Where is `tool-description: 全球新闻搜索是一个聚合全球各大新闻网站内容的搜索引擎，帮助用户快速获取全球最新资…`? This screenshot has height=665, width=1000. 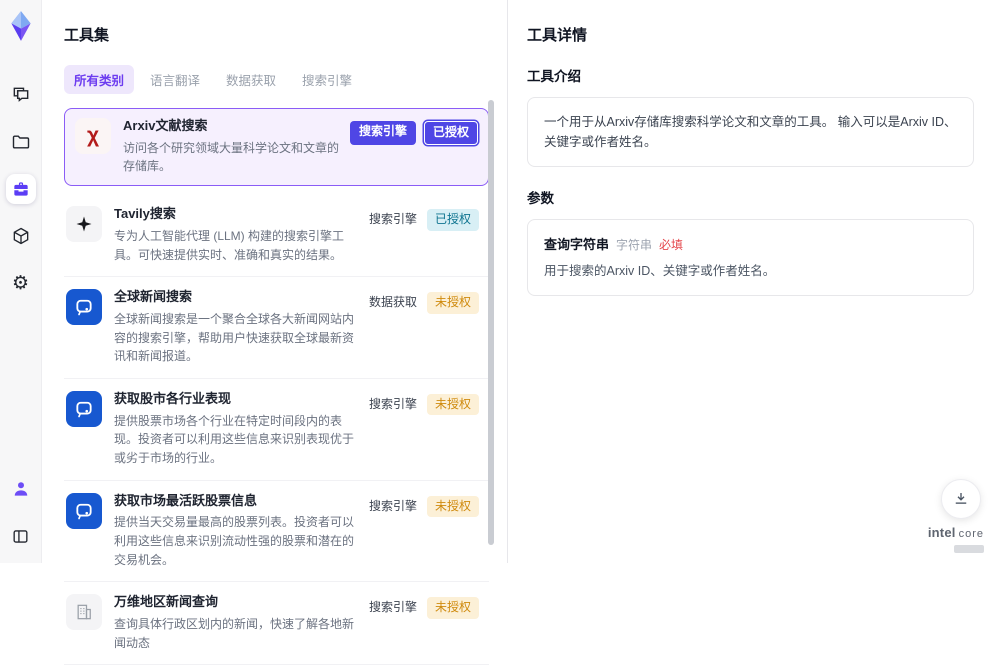
tool-description: 全球新闻搜索是一个聚合全球各大新闻网站内容的搜索引擎，帮助用户快速获取全球最新资… is located at coordinates (235, 338).